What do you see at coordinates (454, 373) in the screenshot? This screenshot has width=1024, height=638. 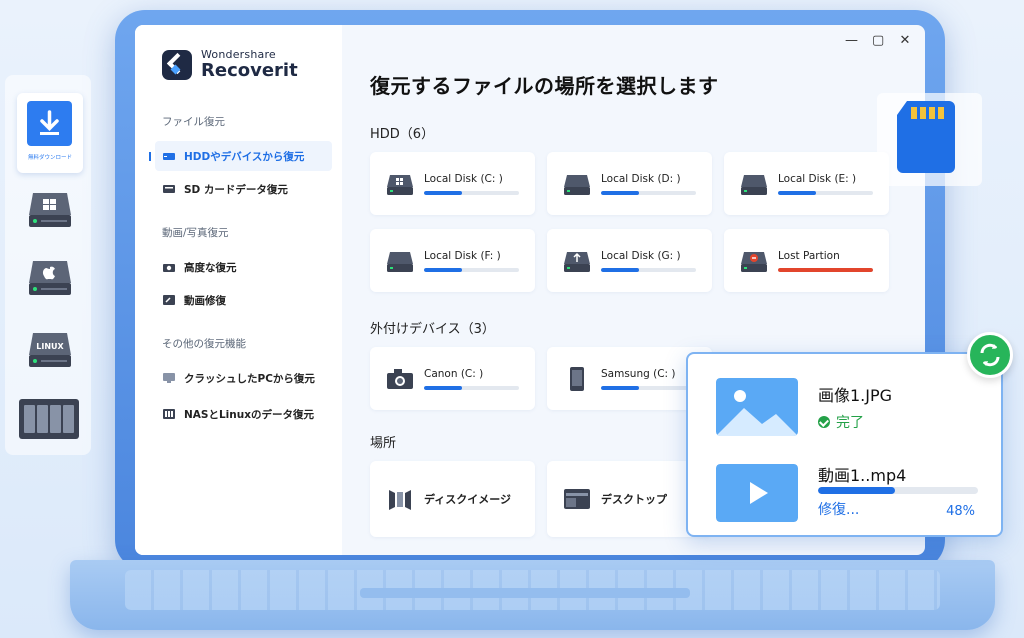 I see `device-label: Canon (C: )` at bounding box center [454, 373].